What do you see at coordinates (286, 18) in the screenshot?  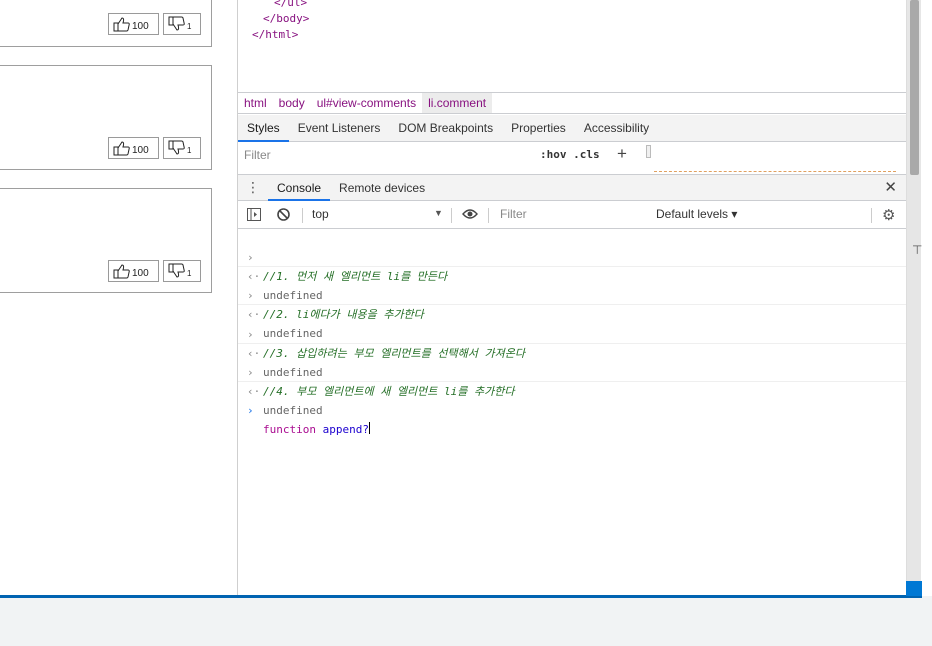 I see `dom-node: </body>` at bounding box center [286, 18].